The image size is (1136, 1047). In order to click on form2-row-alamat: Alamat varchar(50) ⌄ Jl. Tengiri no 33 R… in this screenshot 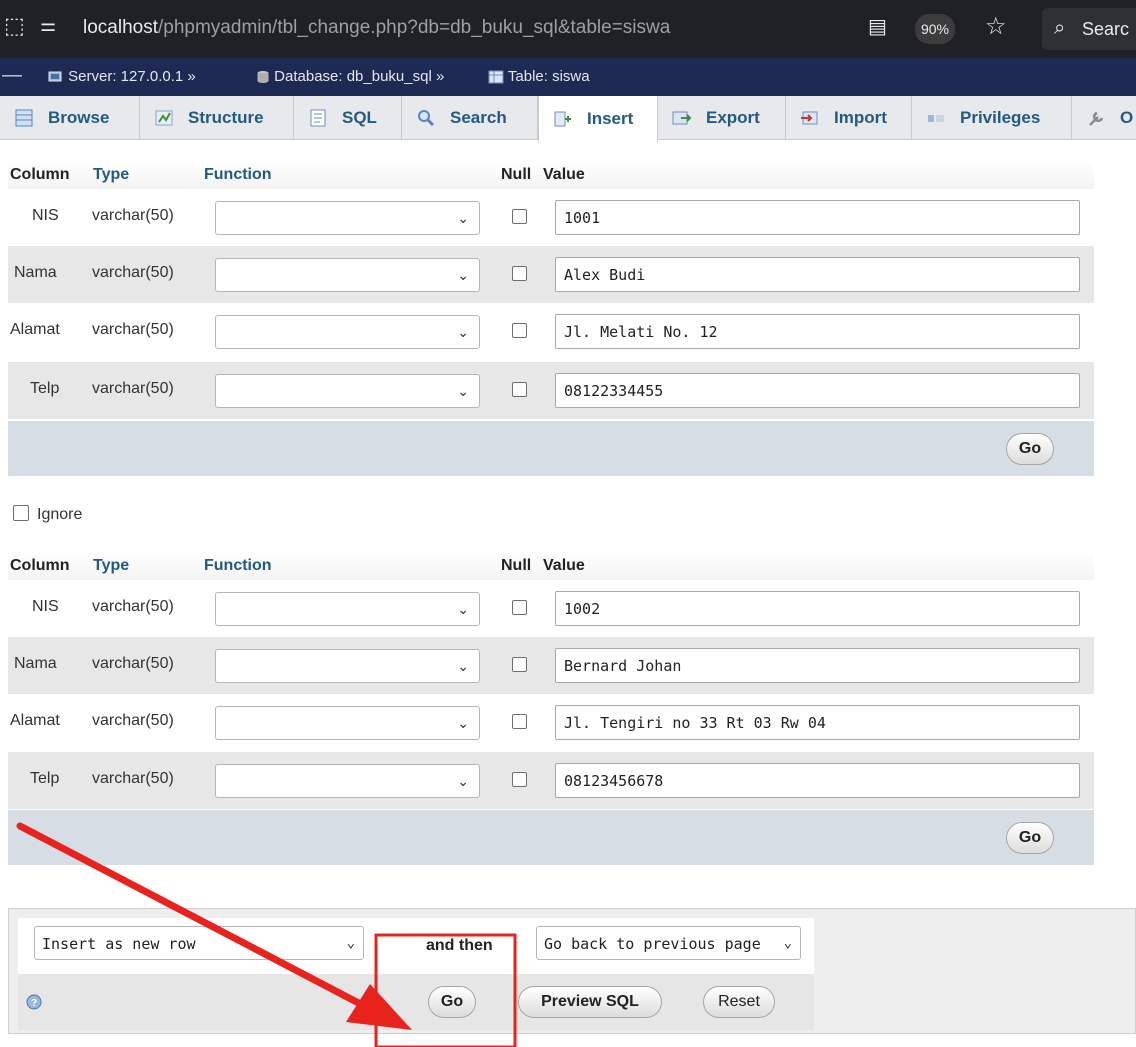, I will do `click(551, 722)`.